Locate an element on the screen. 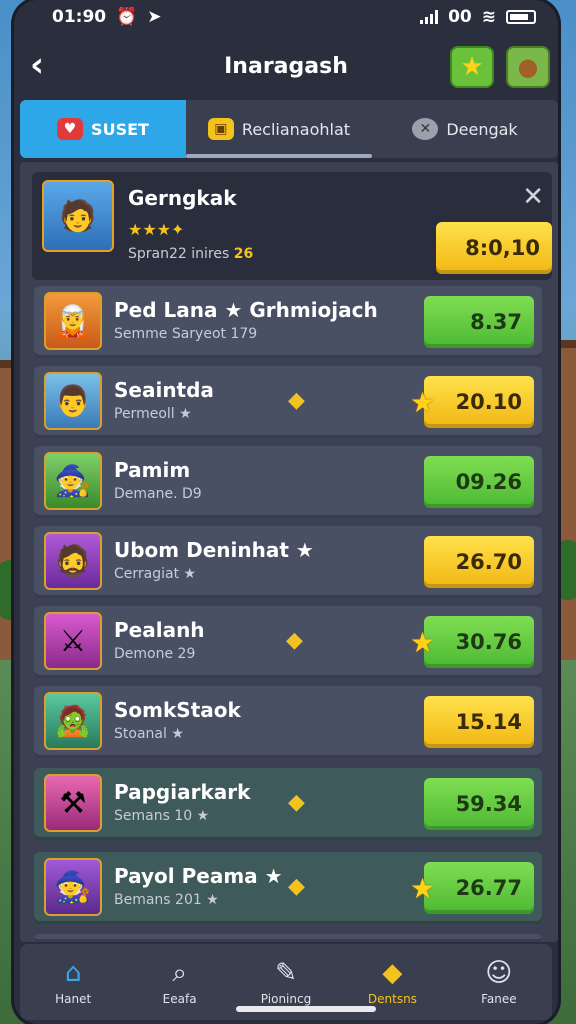  avatar: 🧔 is located at coordinates (73, 561).